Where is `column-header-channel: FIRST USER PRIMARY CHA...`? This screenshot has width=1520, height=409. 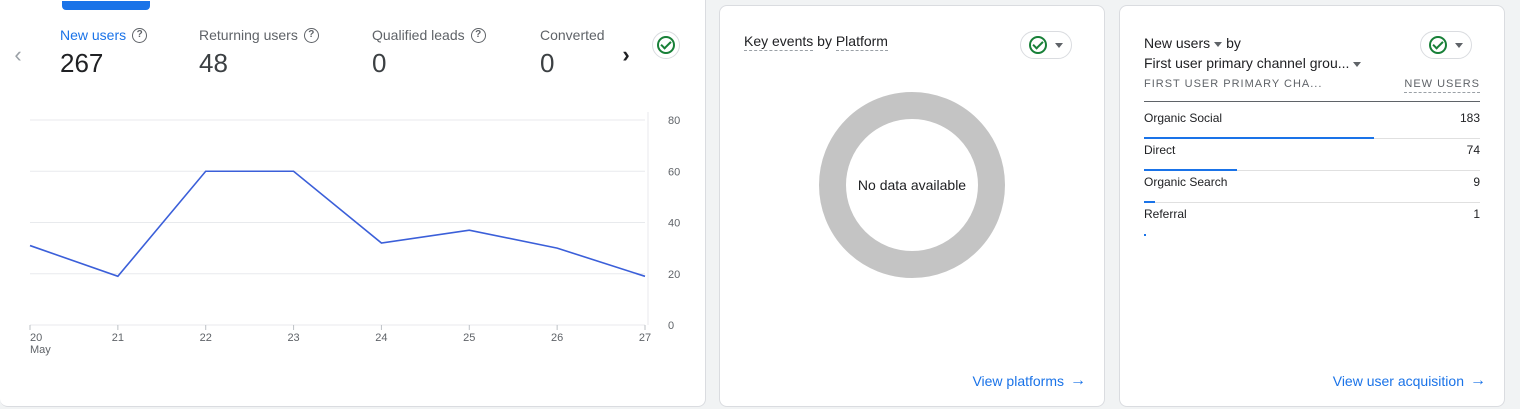
column-header-channel: FIRST USER PRIMARY CHA... is located at coordinates (1233, 84).